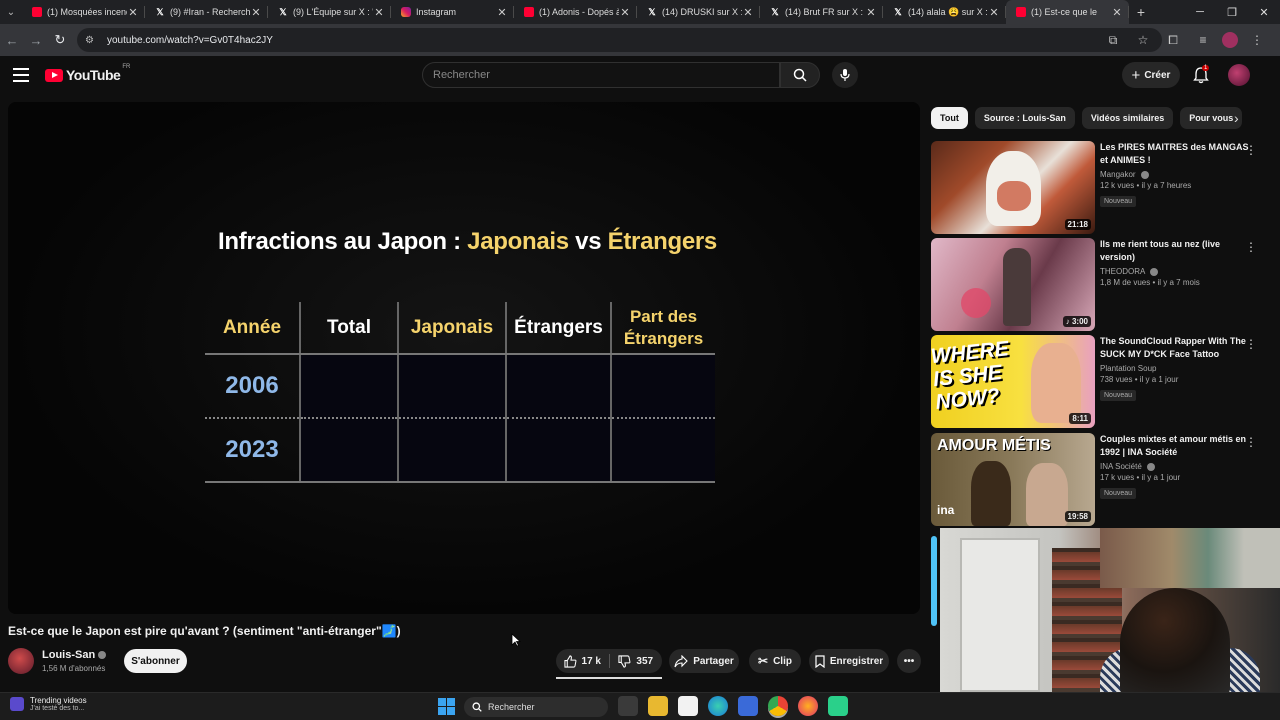 The width and height of the screenshot is (1280, 720). Describe the element at coordinates (1200, 12) in the screenshot. I see `minimize-icon: ─` at that location.